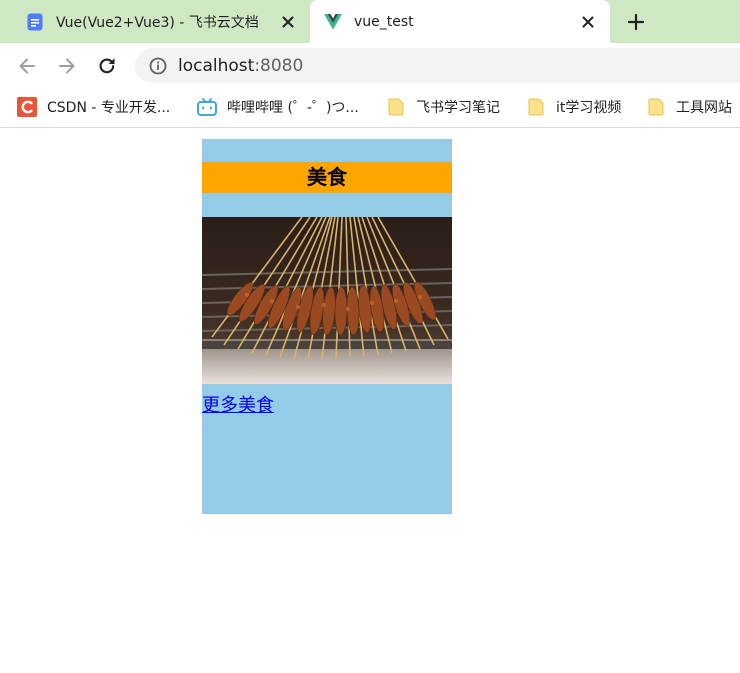 The height and width of the screenshot is (673, 740). I want to click on bookmark-label: 飞书学习笔记, so click(458, 108).